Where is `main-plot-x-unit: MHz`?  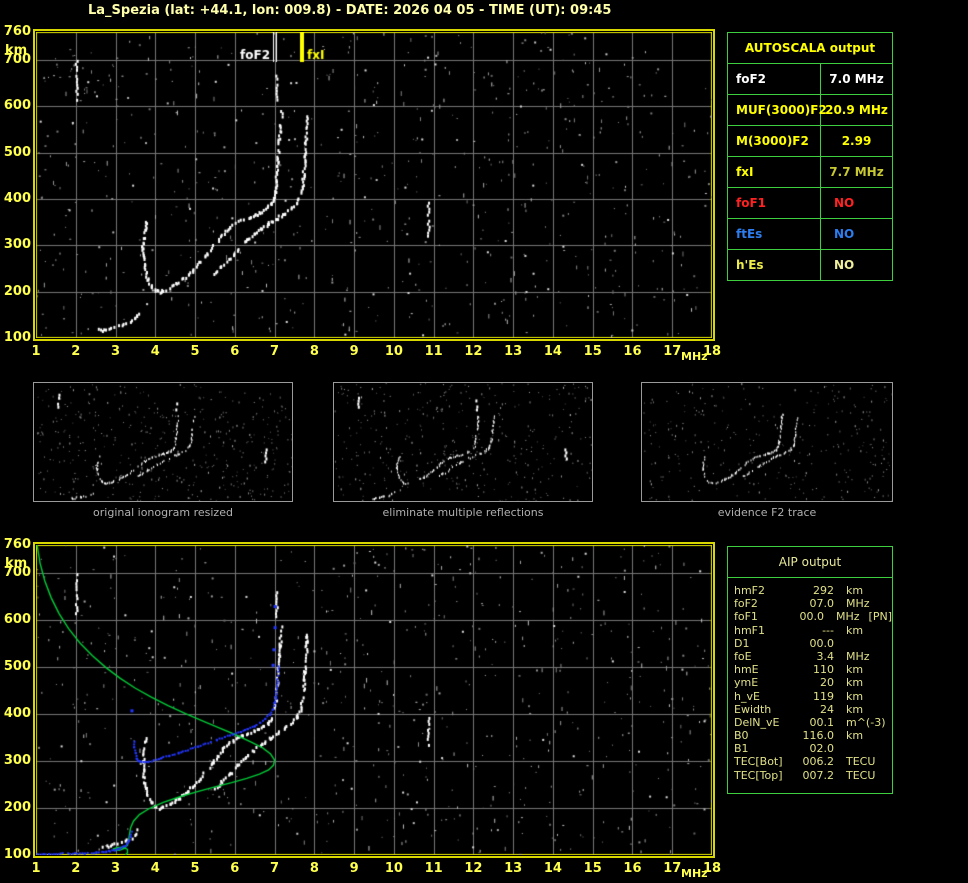 main-plot-x-unit: MHz is located at coordinates (694, 356).